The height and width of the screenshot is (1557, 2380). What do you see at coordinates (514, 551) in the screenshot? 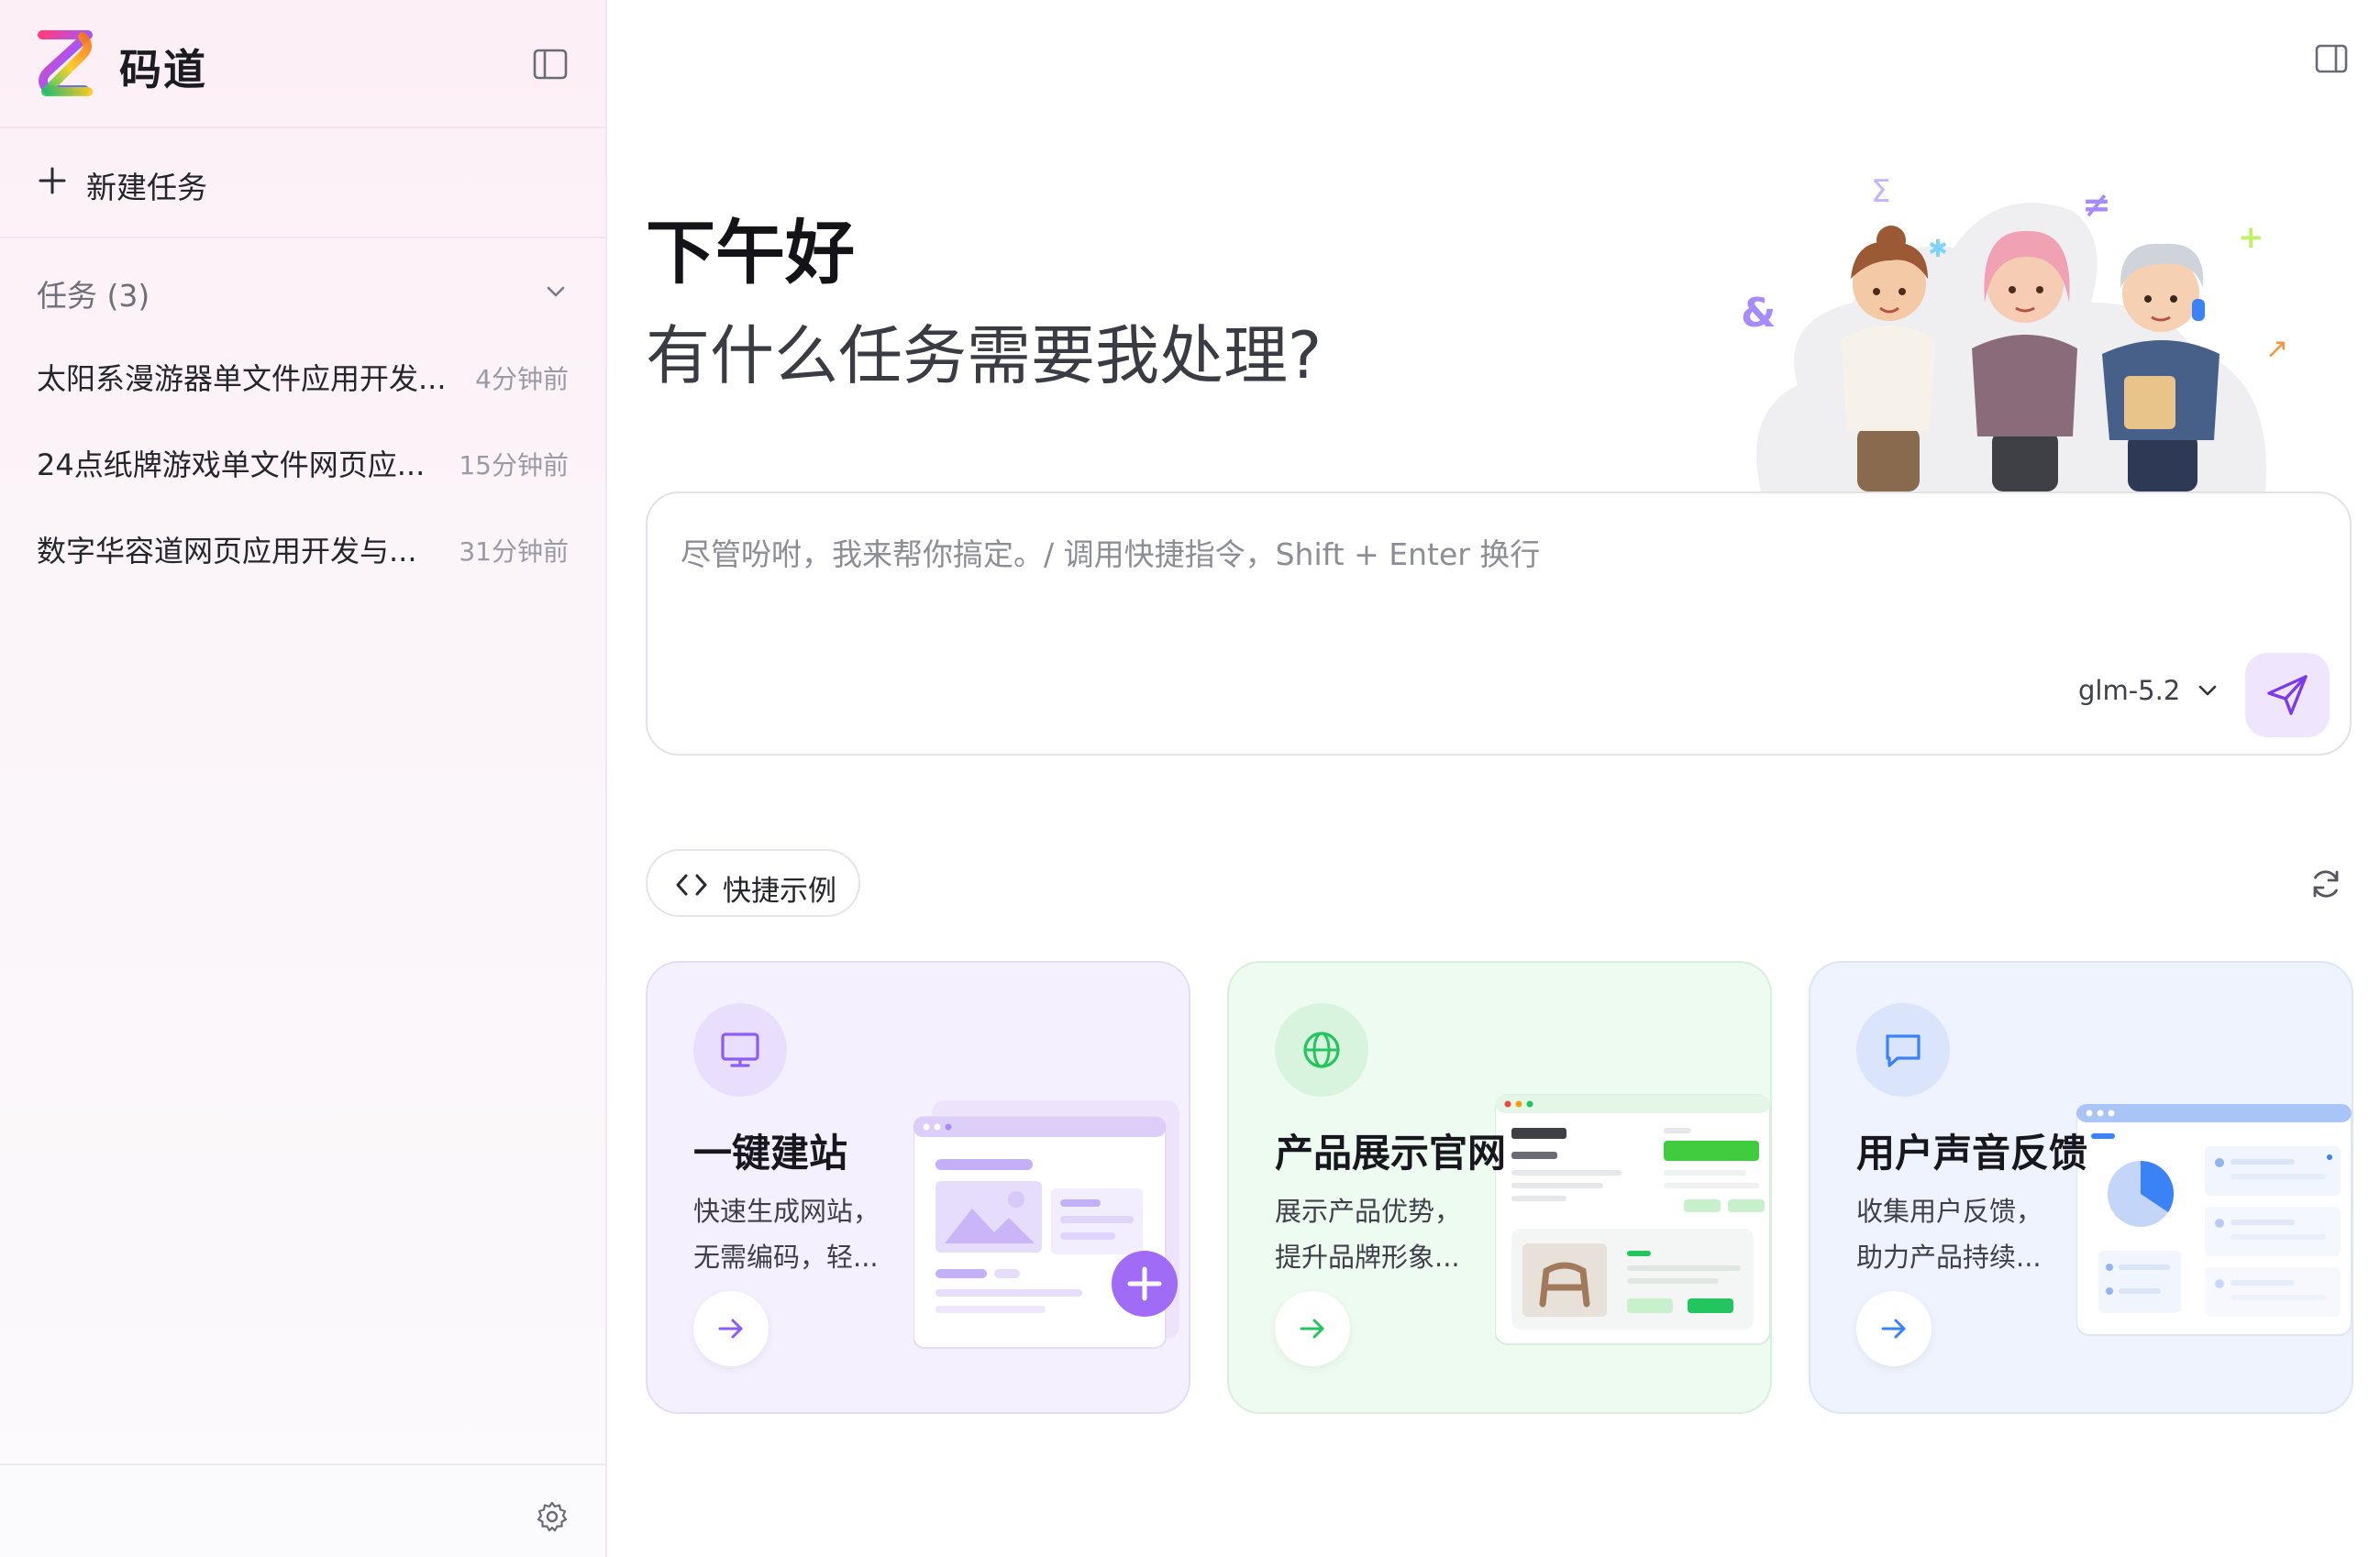
I see `task-time: 31分钟前` at bounding box center [514, 551].